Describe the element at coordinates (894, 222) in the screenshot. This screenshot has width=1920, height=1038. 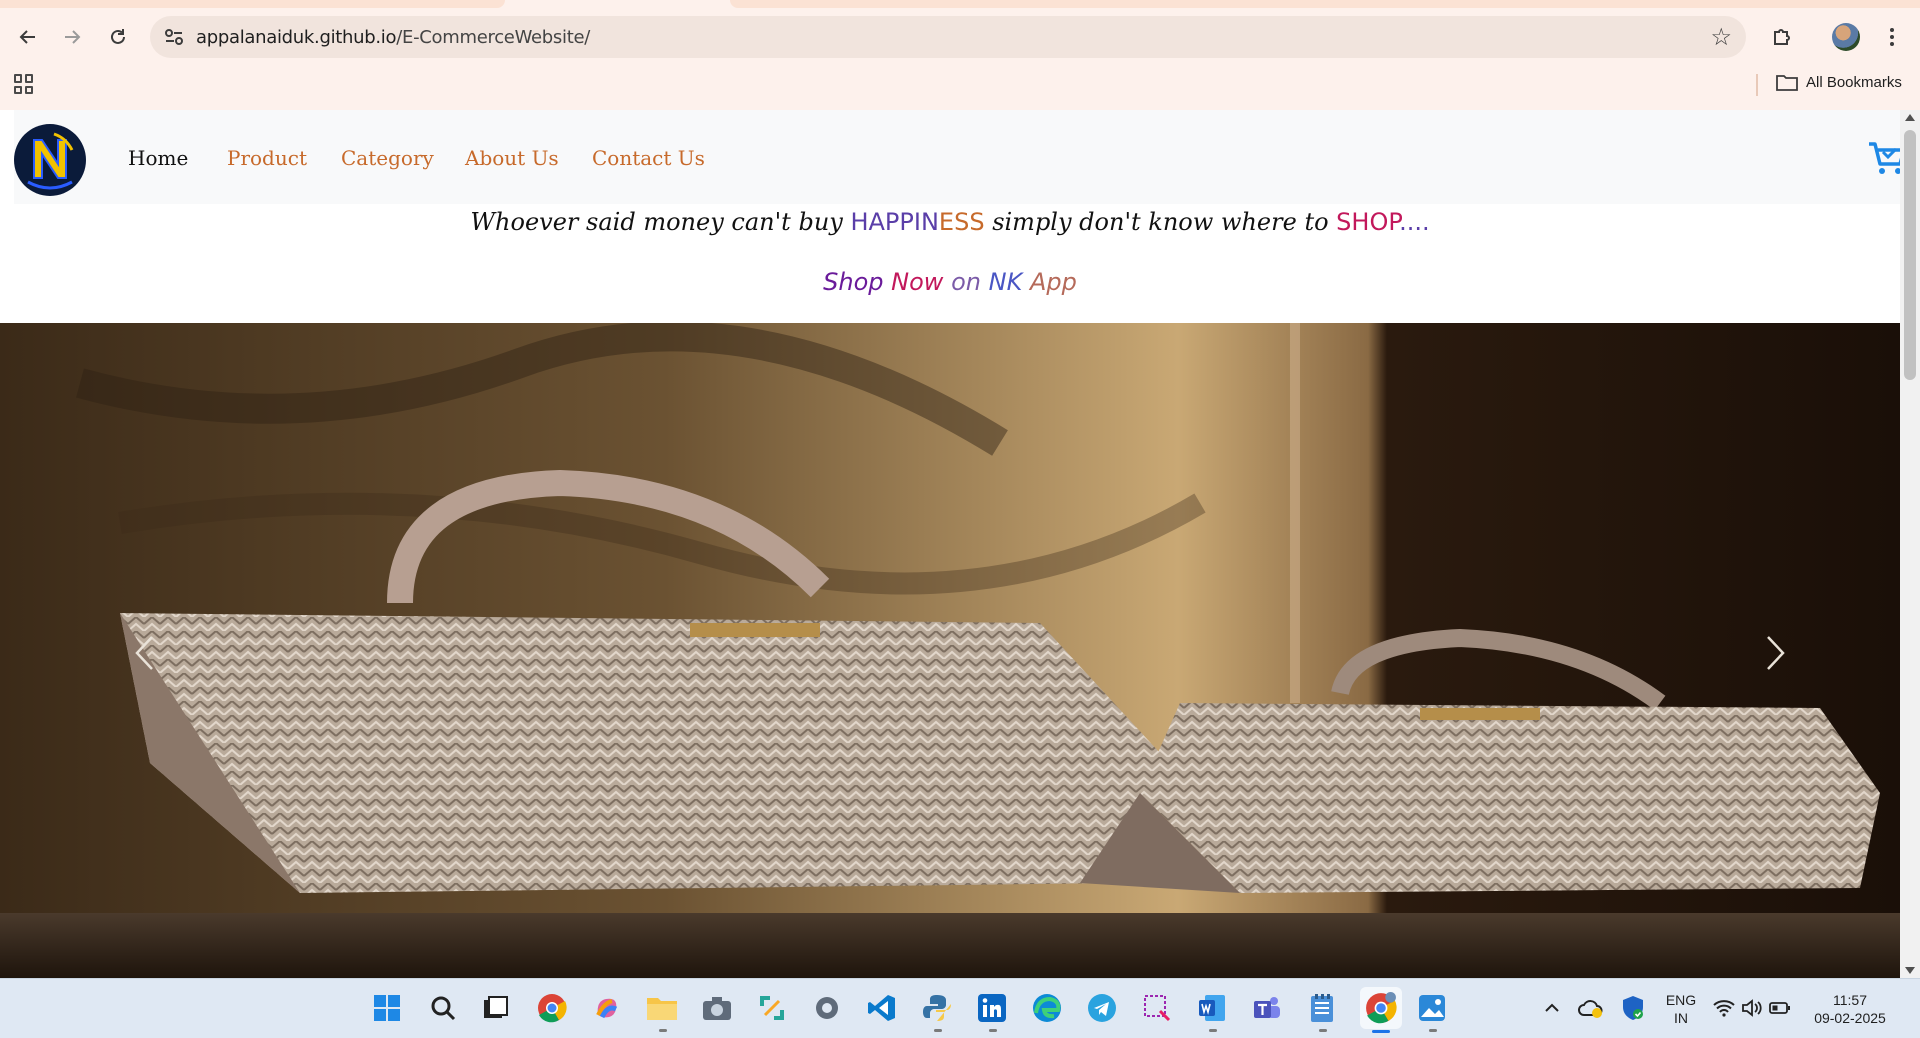
I see `tagline-happiness-a: HAPPIN` at that location.